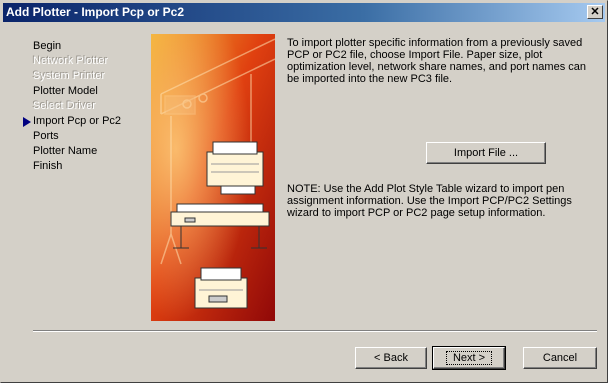  I want to click on step-begin: Begin, so click(47, 46).